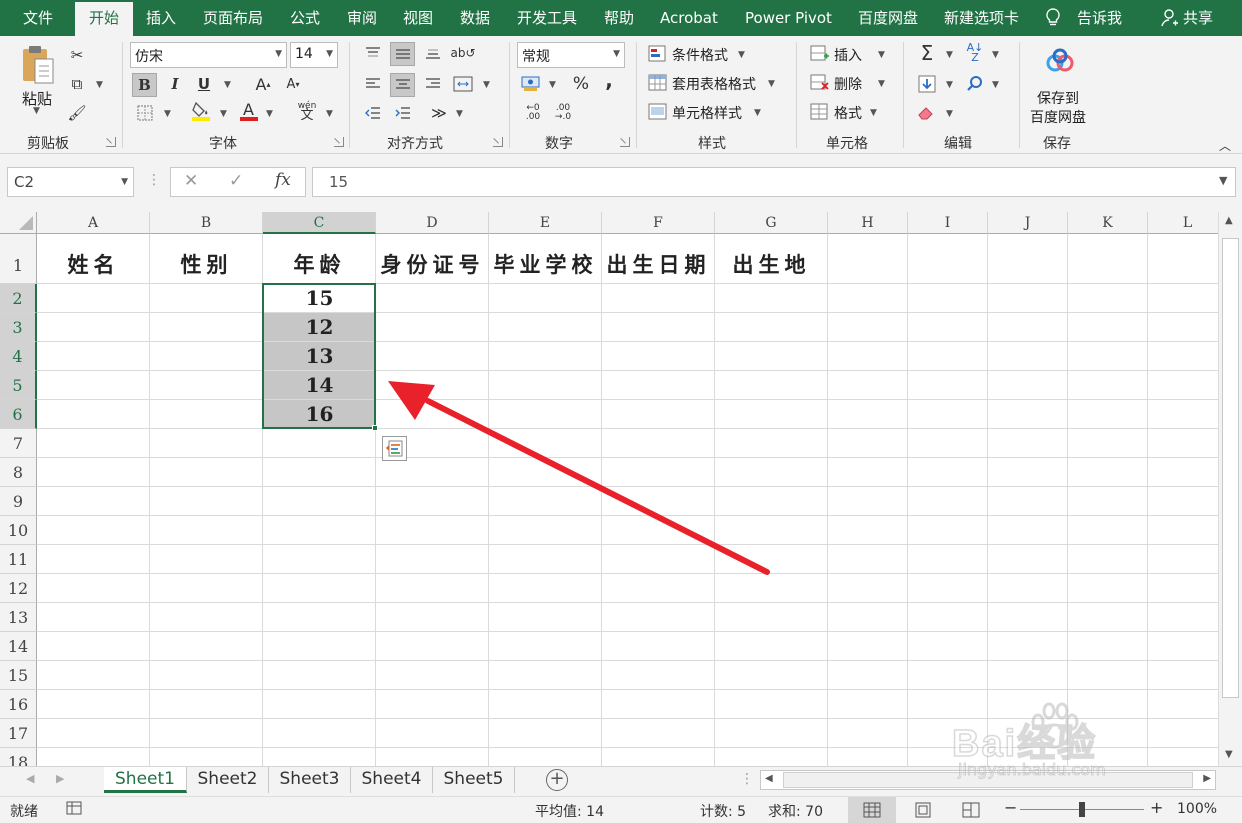  Describe the element at coordinates (175, 84) in the screenshot. I see `italic-button: I` at that location.